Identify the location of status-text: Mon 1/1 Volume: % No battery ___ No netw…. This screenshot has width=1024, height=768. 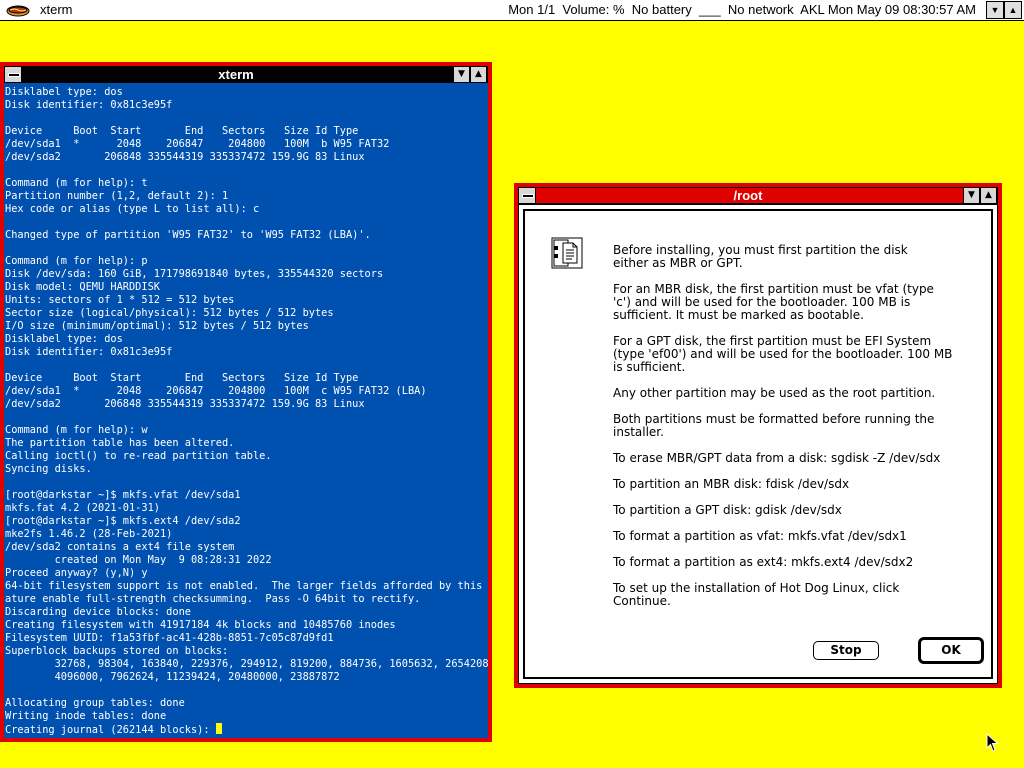
(742, 9).